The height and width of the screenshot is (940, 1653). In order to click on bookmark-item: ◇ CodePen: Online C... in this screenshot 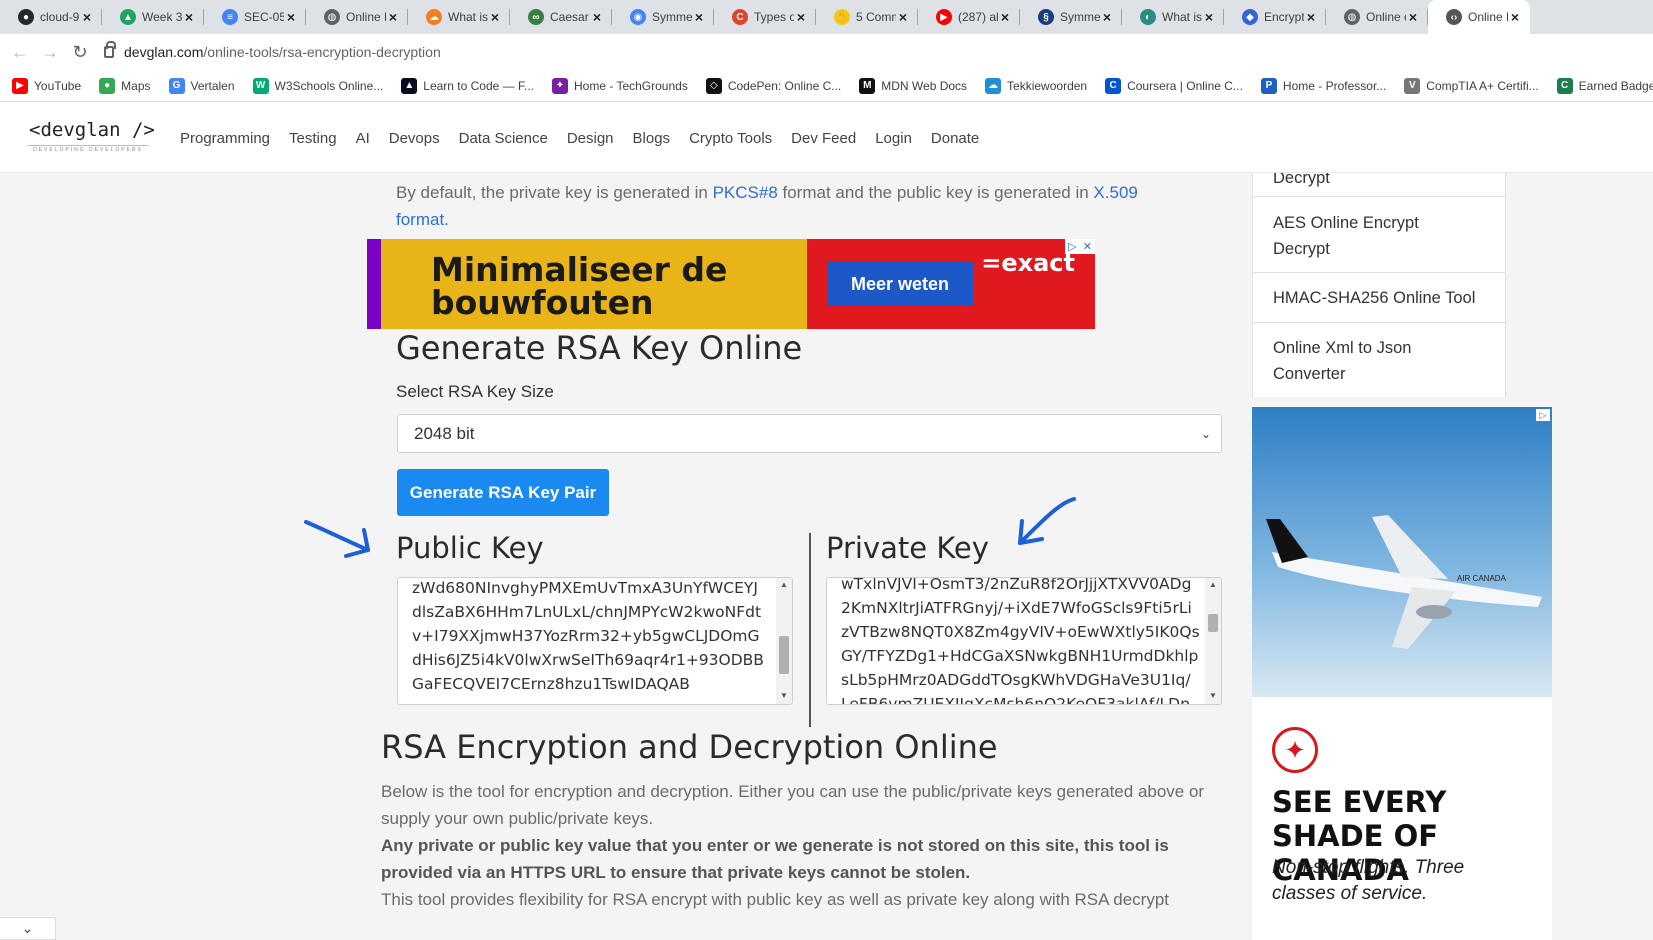, I will do `click(773, 85)`.